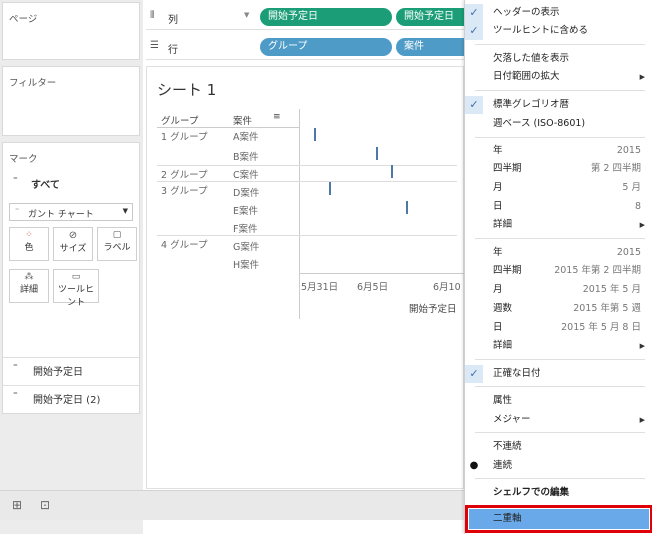 The image size is (652, 534). I want to click on columns-shelf: ⦀ 列 ▼ 開始予定日 開始予定日, so click(311, 17).